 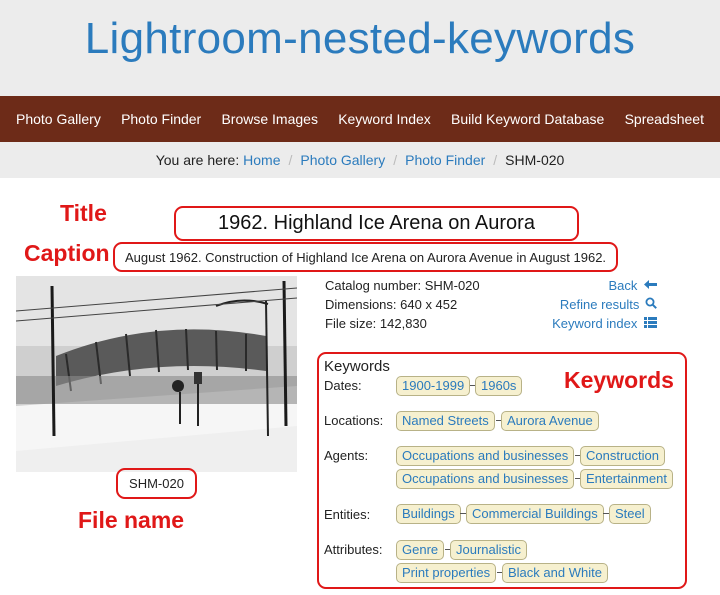 What do you see at coordinates (376, 223) in the screenshot?
I see `photo-title: 1962. Highland Ice Arena on Aurora` at bounding box center [376, 223].